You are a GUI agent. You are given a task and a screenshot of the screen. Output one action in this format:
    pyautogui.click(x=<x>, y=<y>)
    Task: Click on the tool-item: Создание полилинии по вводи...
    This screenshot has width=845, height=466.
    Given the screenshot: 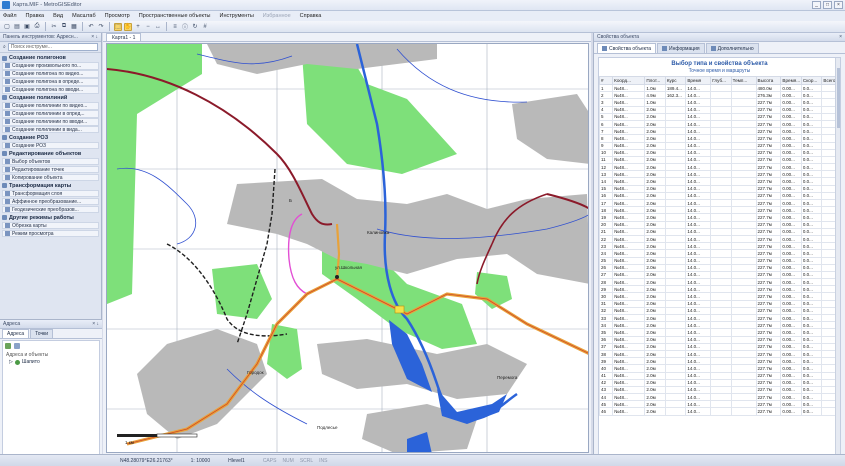 What is the action you would take?
    pyautogui.click(x=50, y=121)
    